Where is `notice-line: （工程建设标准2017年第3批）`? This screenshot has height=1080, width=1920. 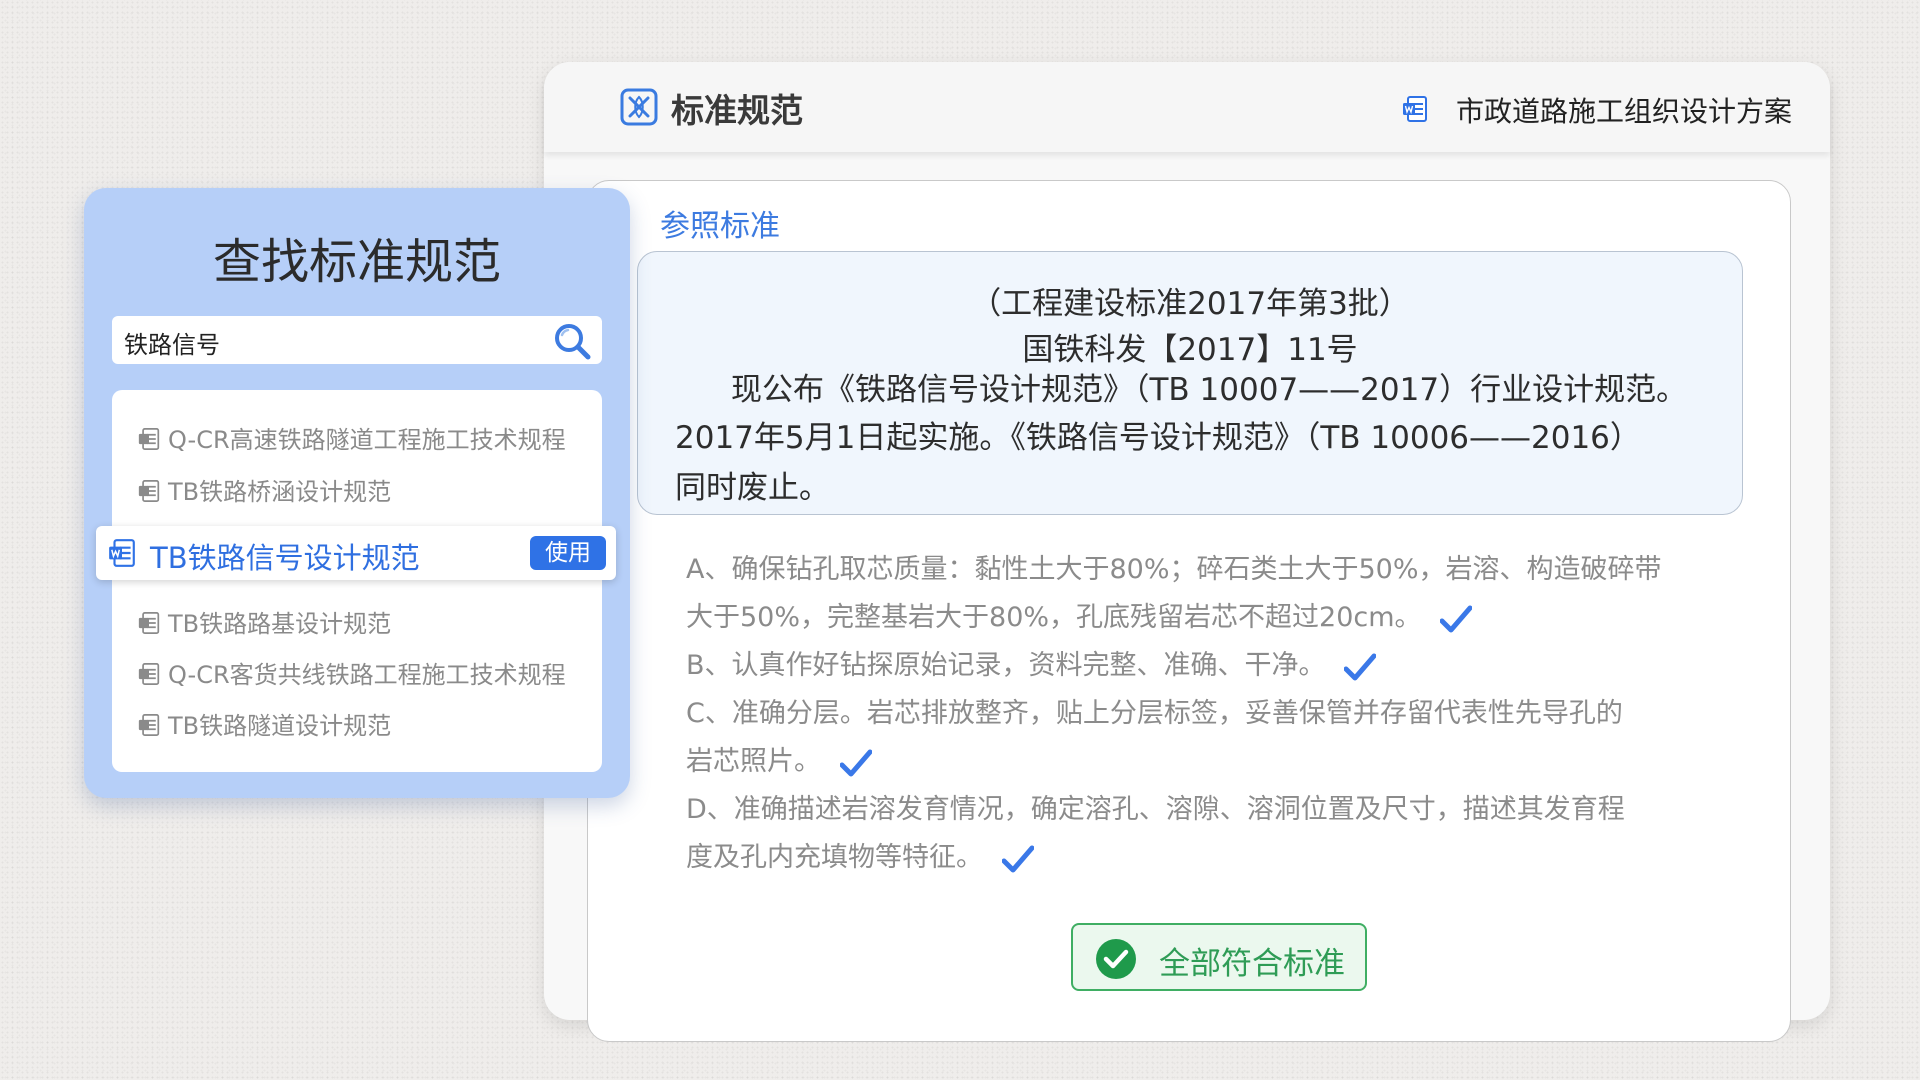
notice-line: （工程建设标准2017年第3批） is located at coordinates (1190, 304).